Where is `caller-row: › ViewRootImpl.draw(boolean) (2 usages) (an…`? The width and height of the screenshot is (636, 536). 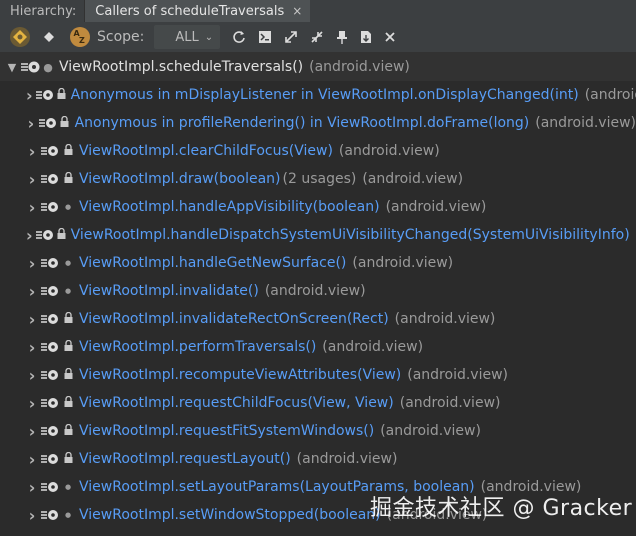
caller-row: › ViewRootImpl.draw(boolean) (2 usages) (an… is located at coordinates (318, 179).